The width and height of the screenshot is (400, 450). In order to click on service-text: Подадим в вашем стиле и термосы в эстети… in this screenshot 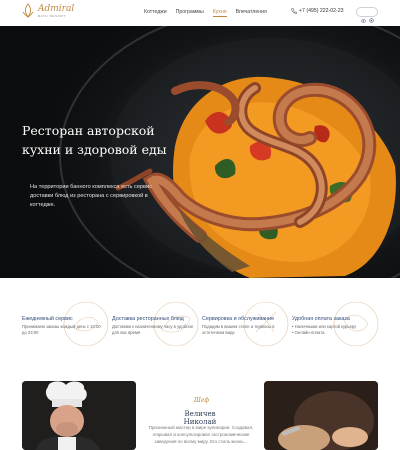, I will do `click(238, 329)`.